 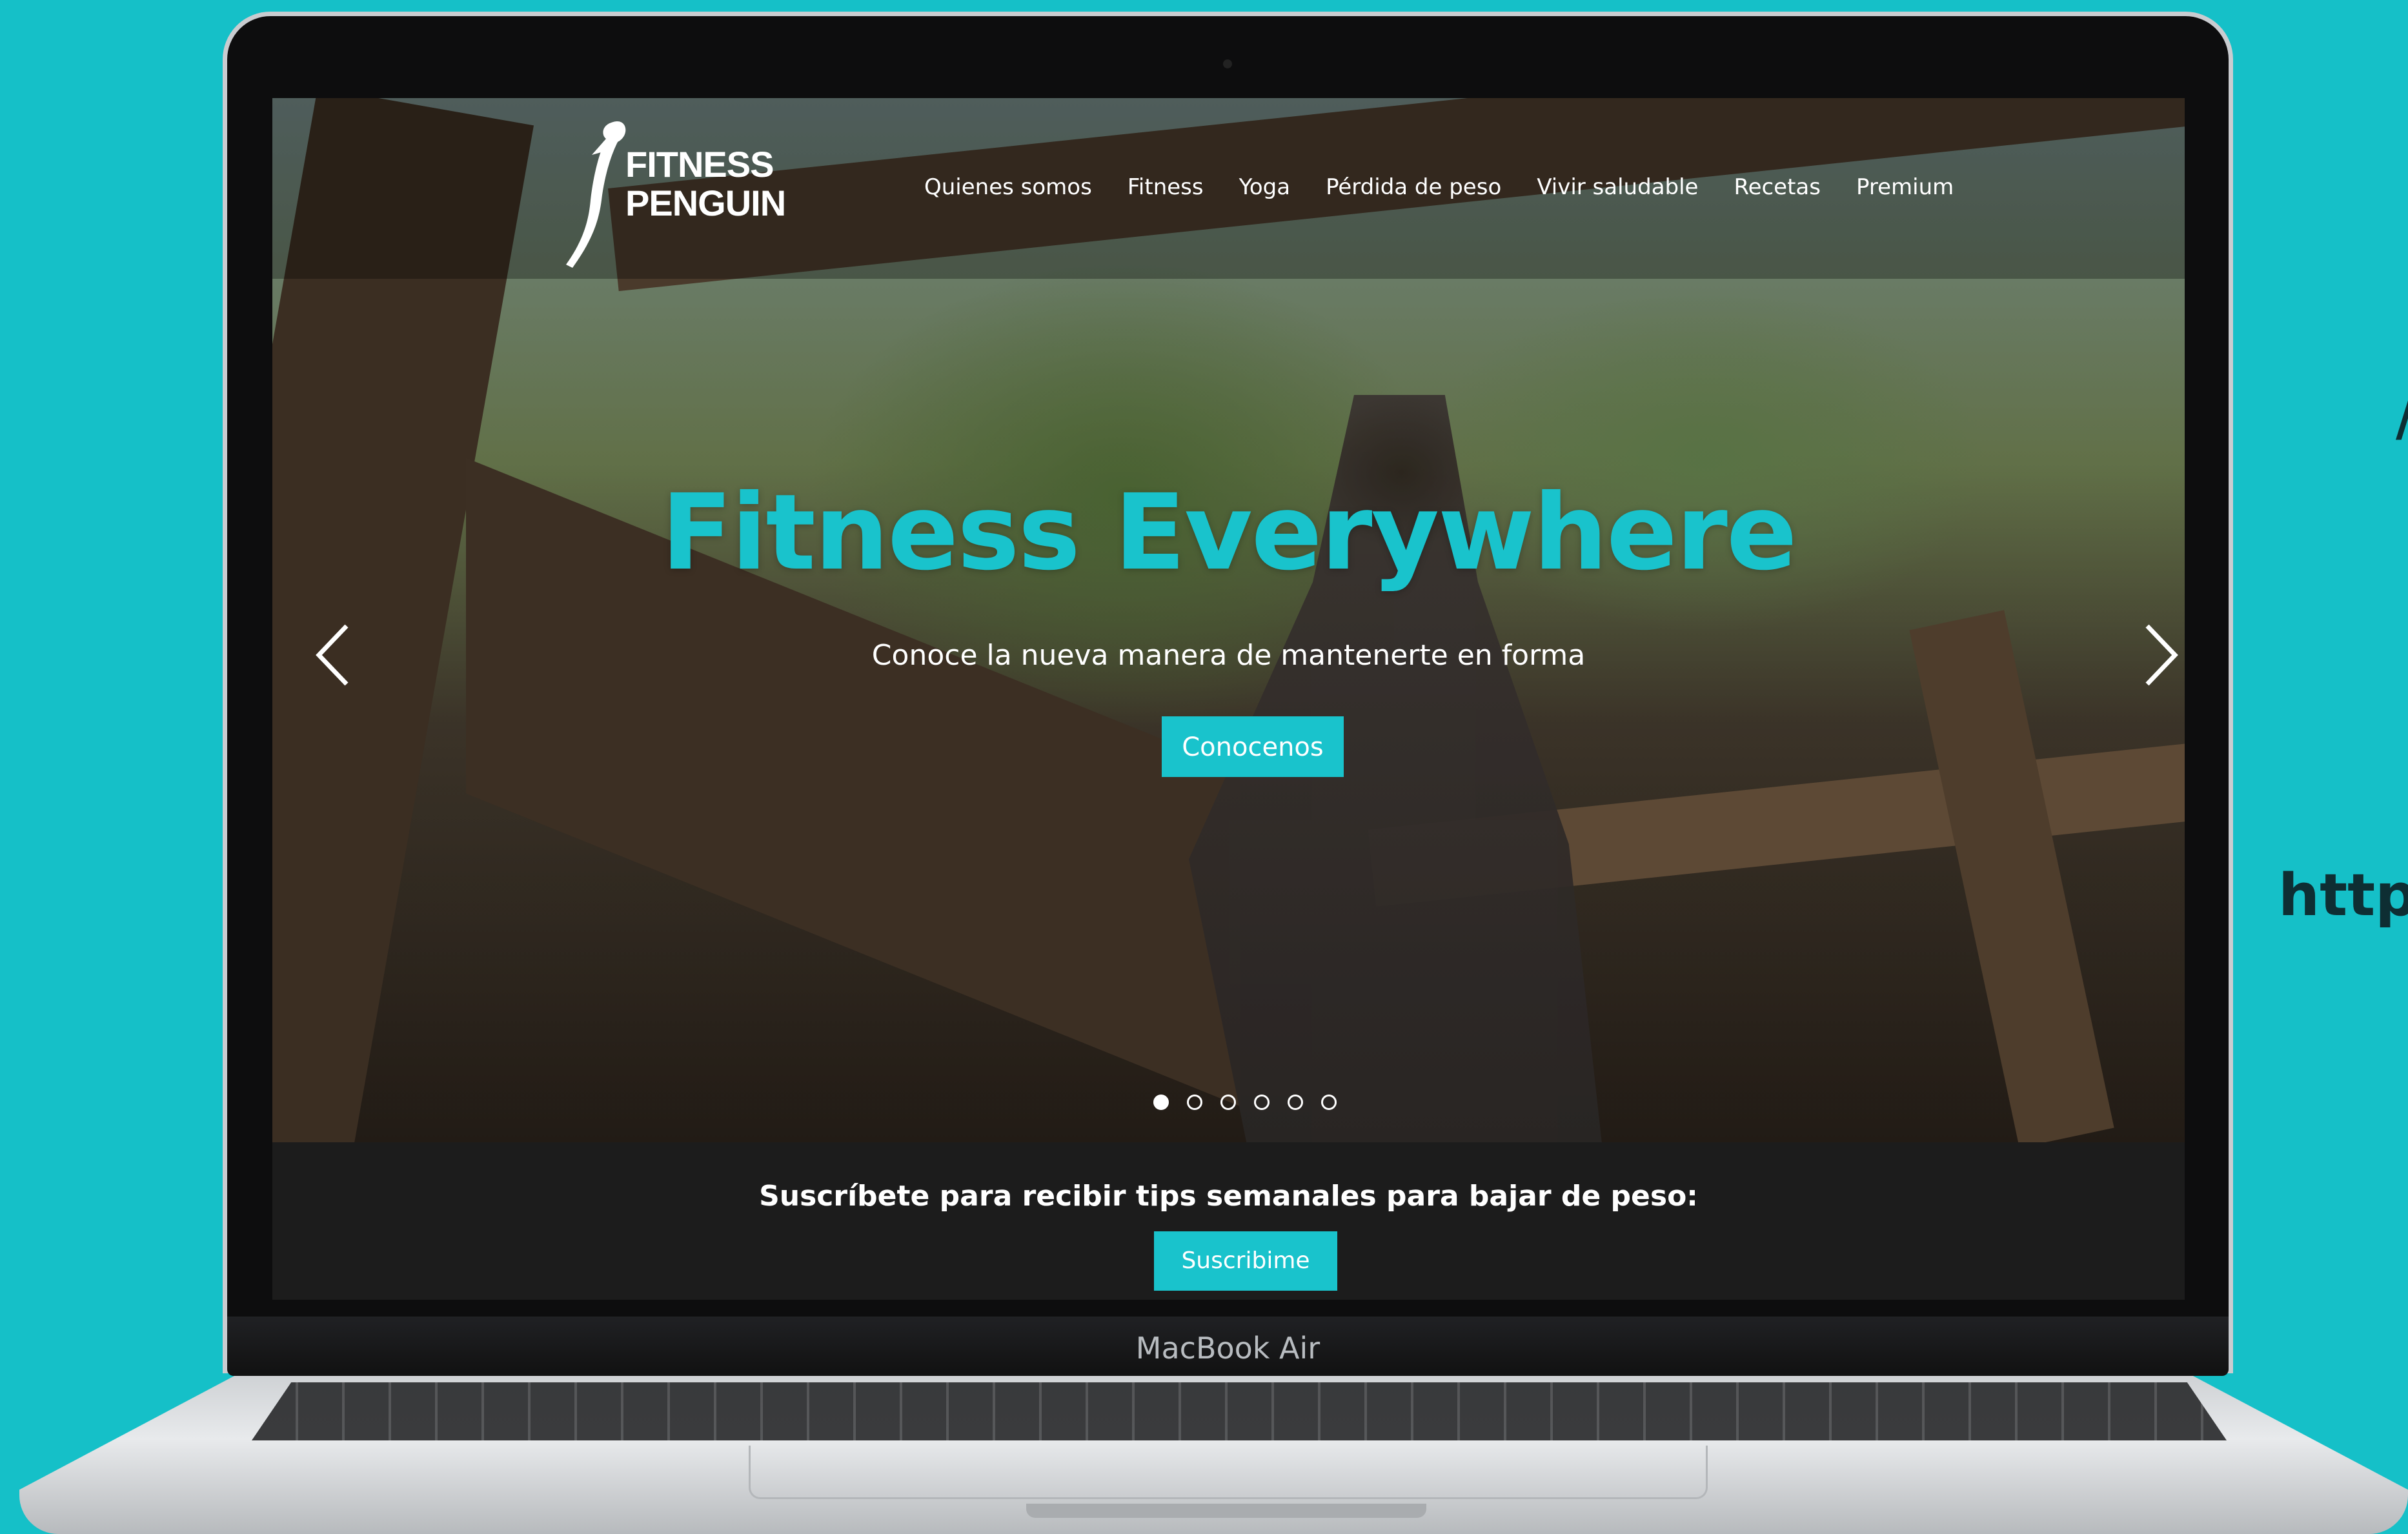 What do you see at coordinates (1905, 187) in the screenshot?
I see `nav-item-premium: Premium` at bounding box center [1905, 187].